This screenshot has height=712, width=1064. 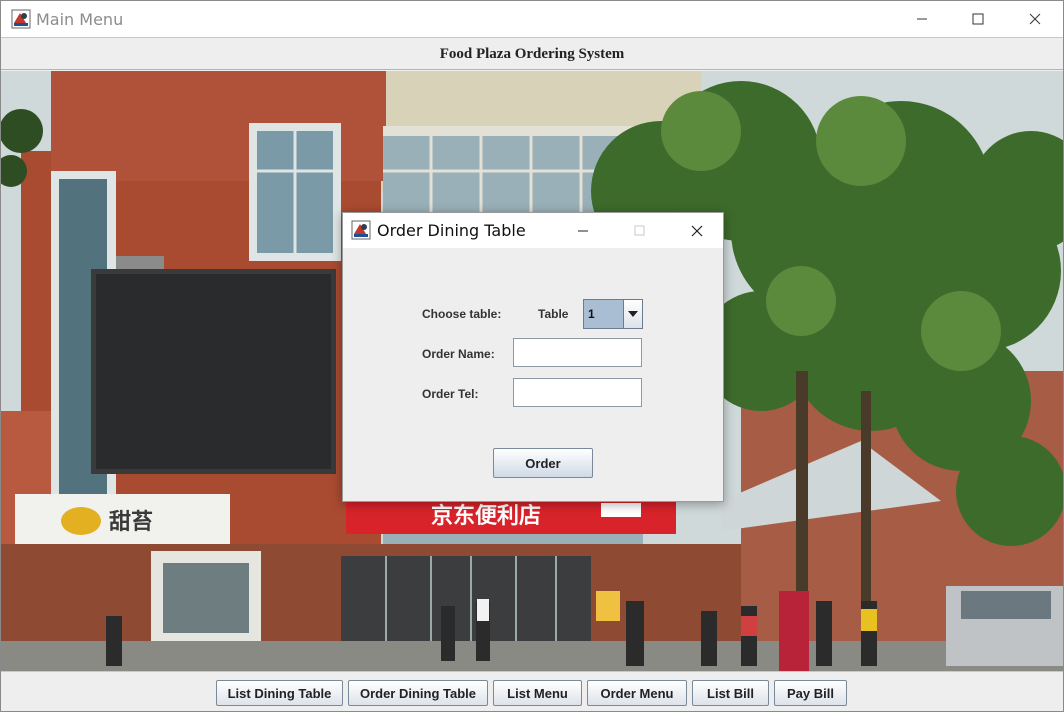 What do you see at coordinates (462, 314) in the screenshot?
I see `choose-table-label: Choose table:` at bounding box center [462, 314].